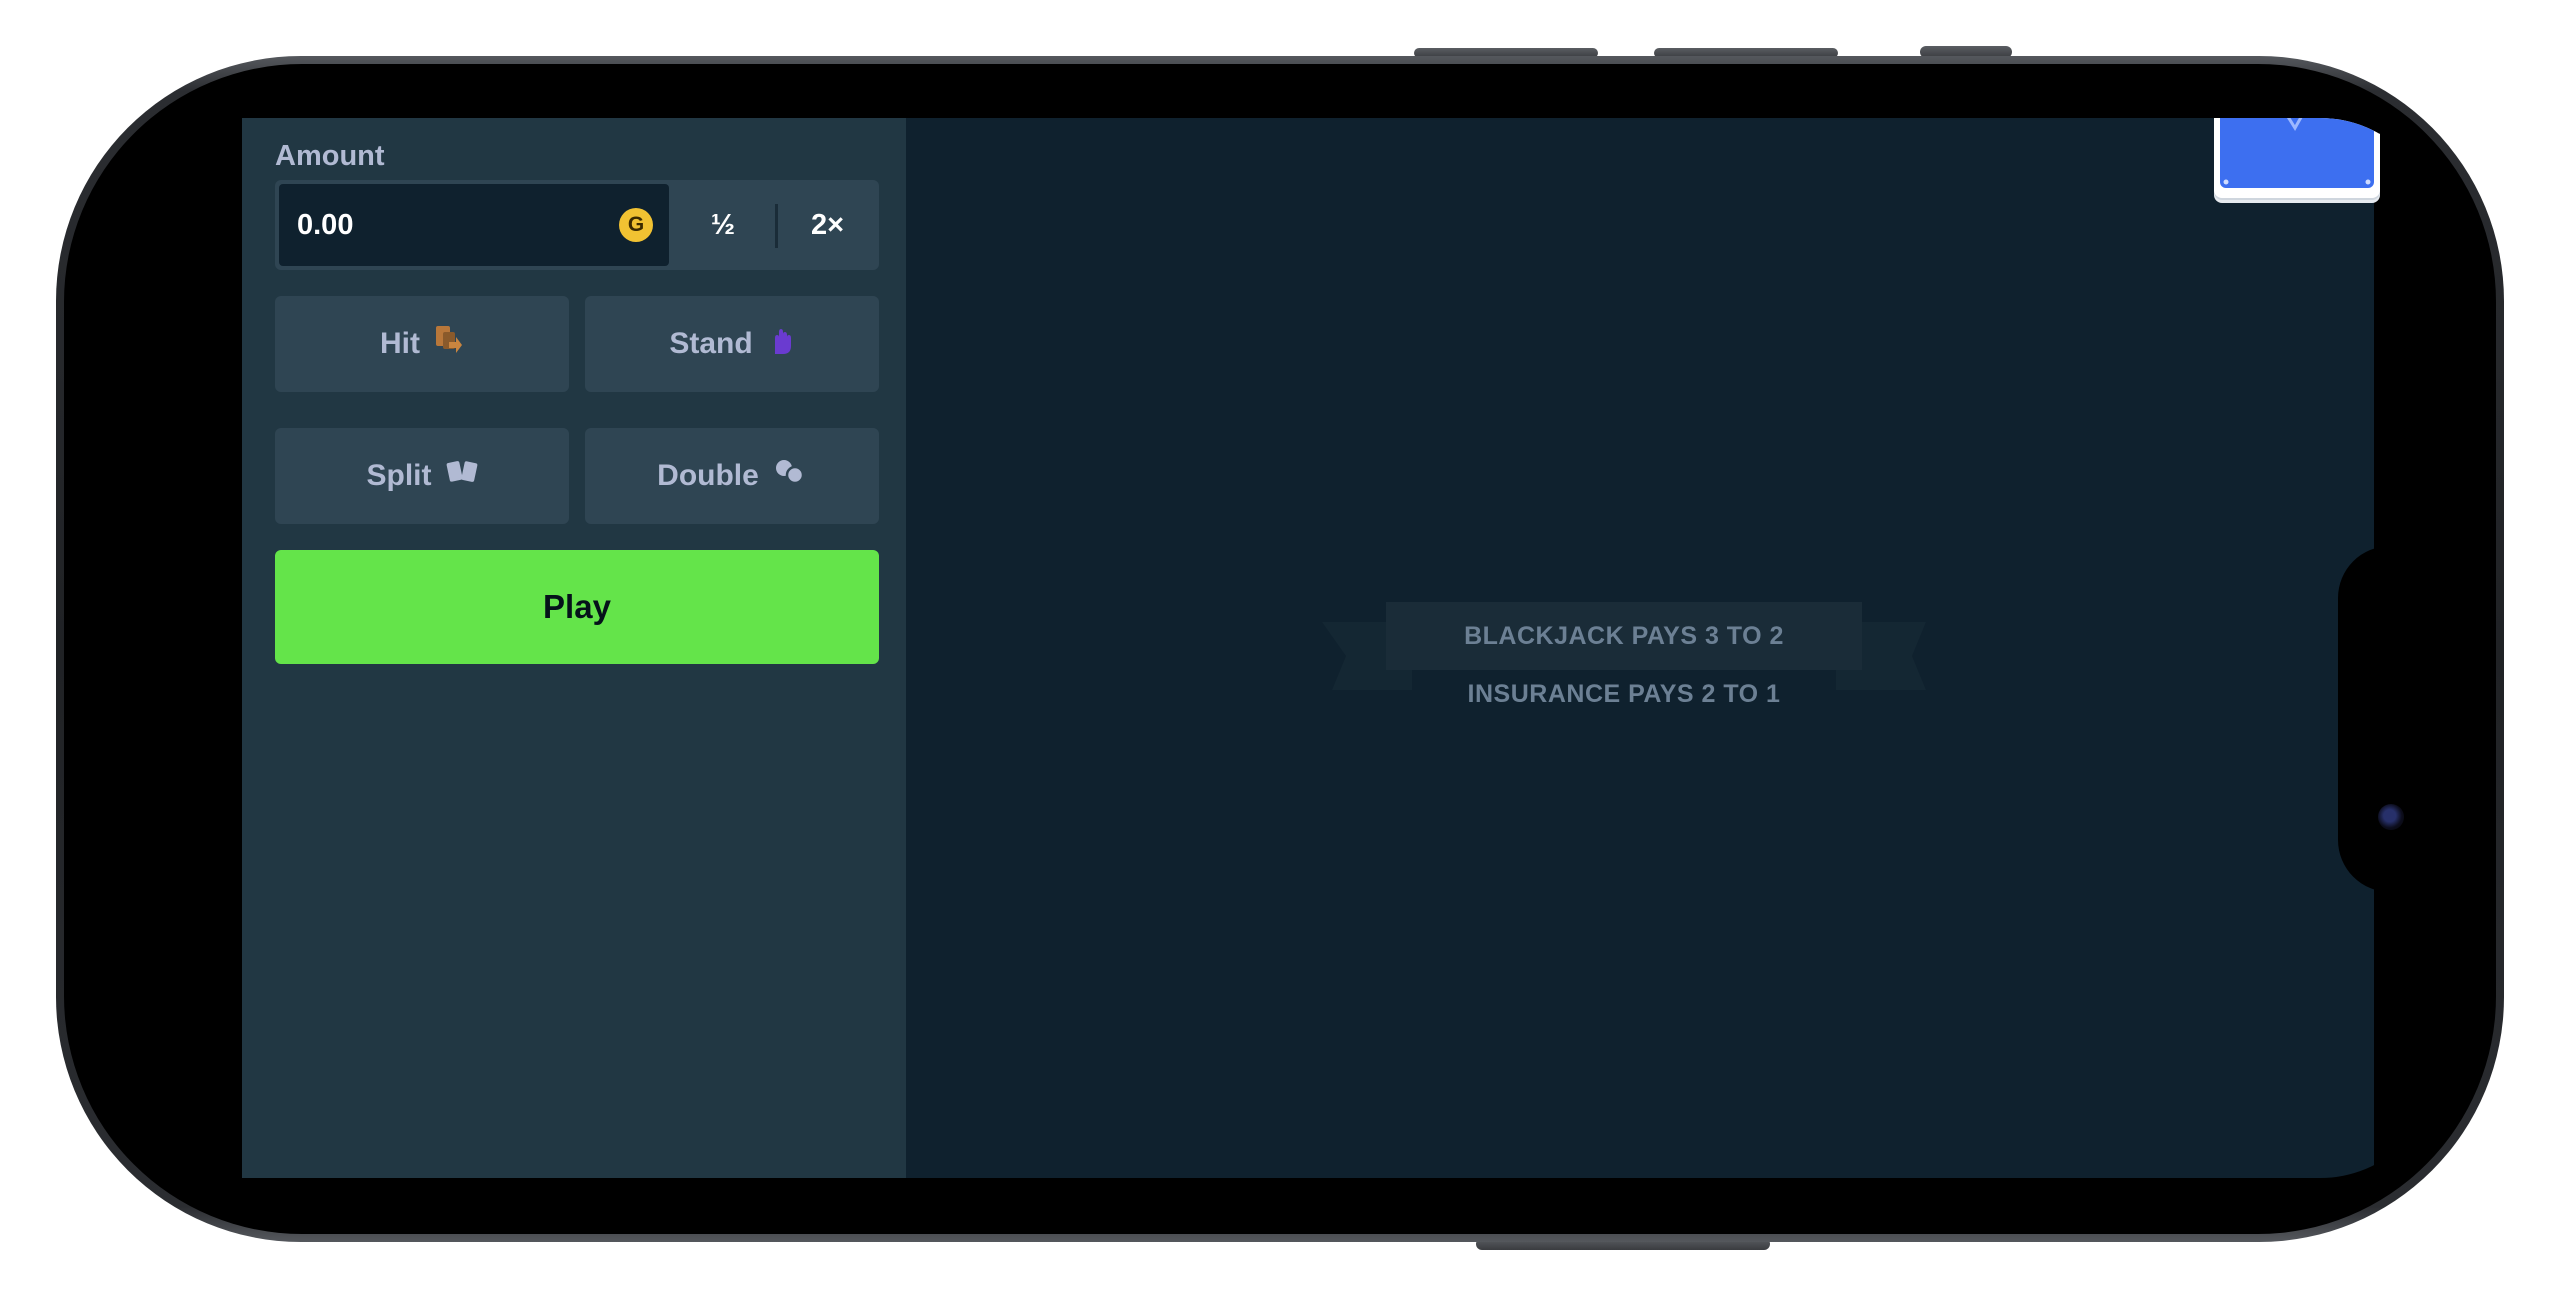  What do you see at coordinates (723, 225) in the screenshot?
I see `half-bet-button: ½` at bounding box center [723, 225].